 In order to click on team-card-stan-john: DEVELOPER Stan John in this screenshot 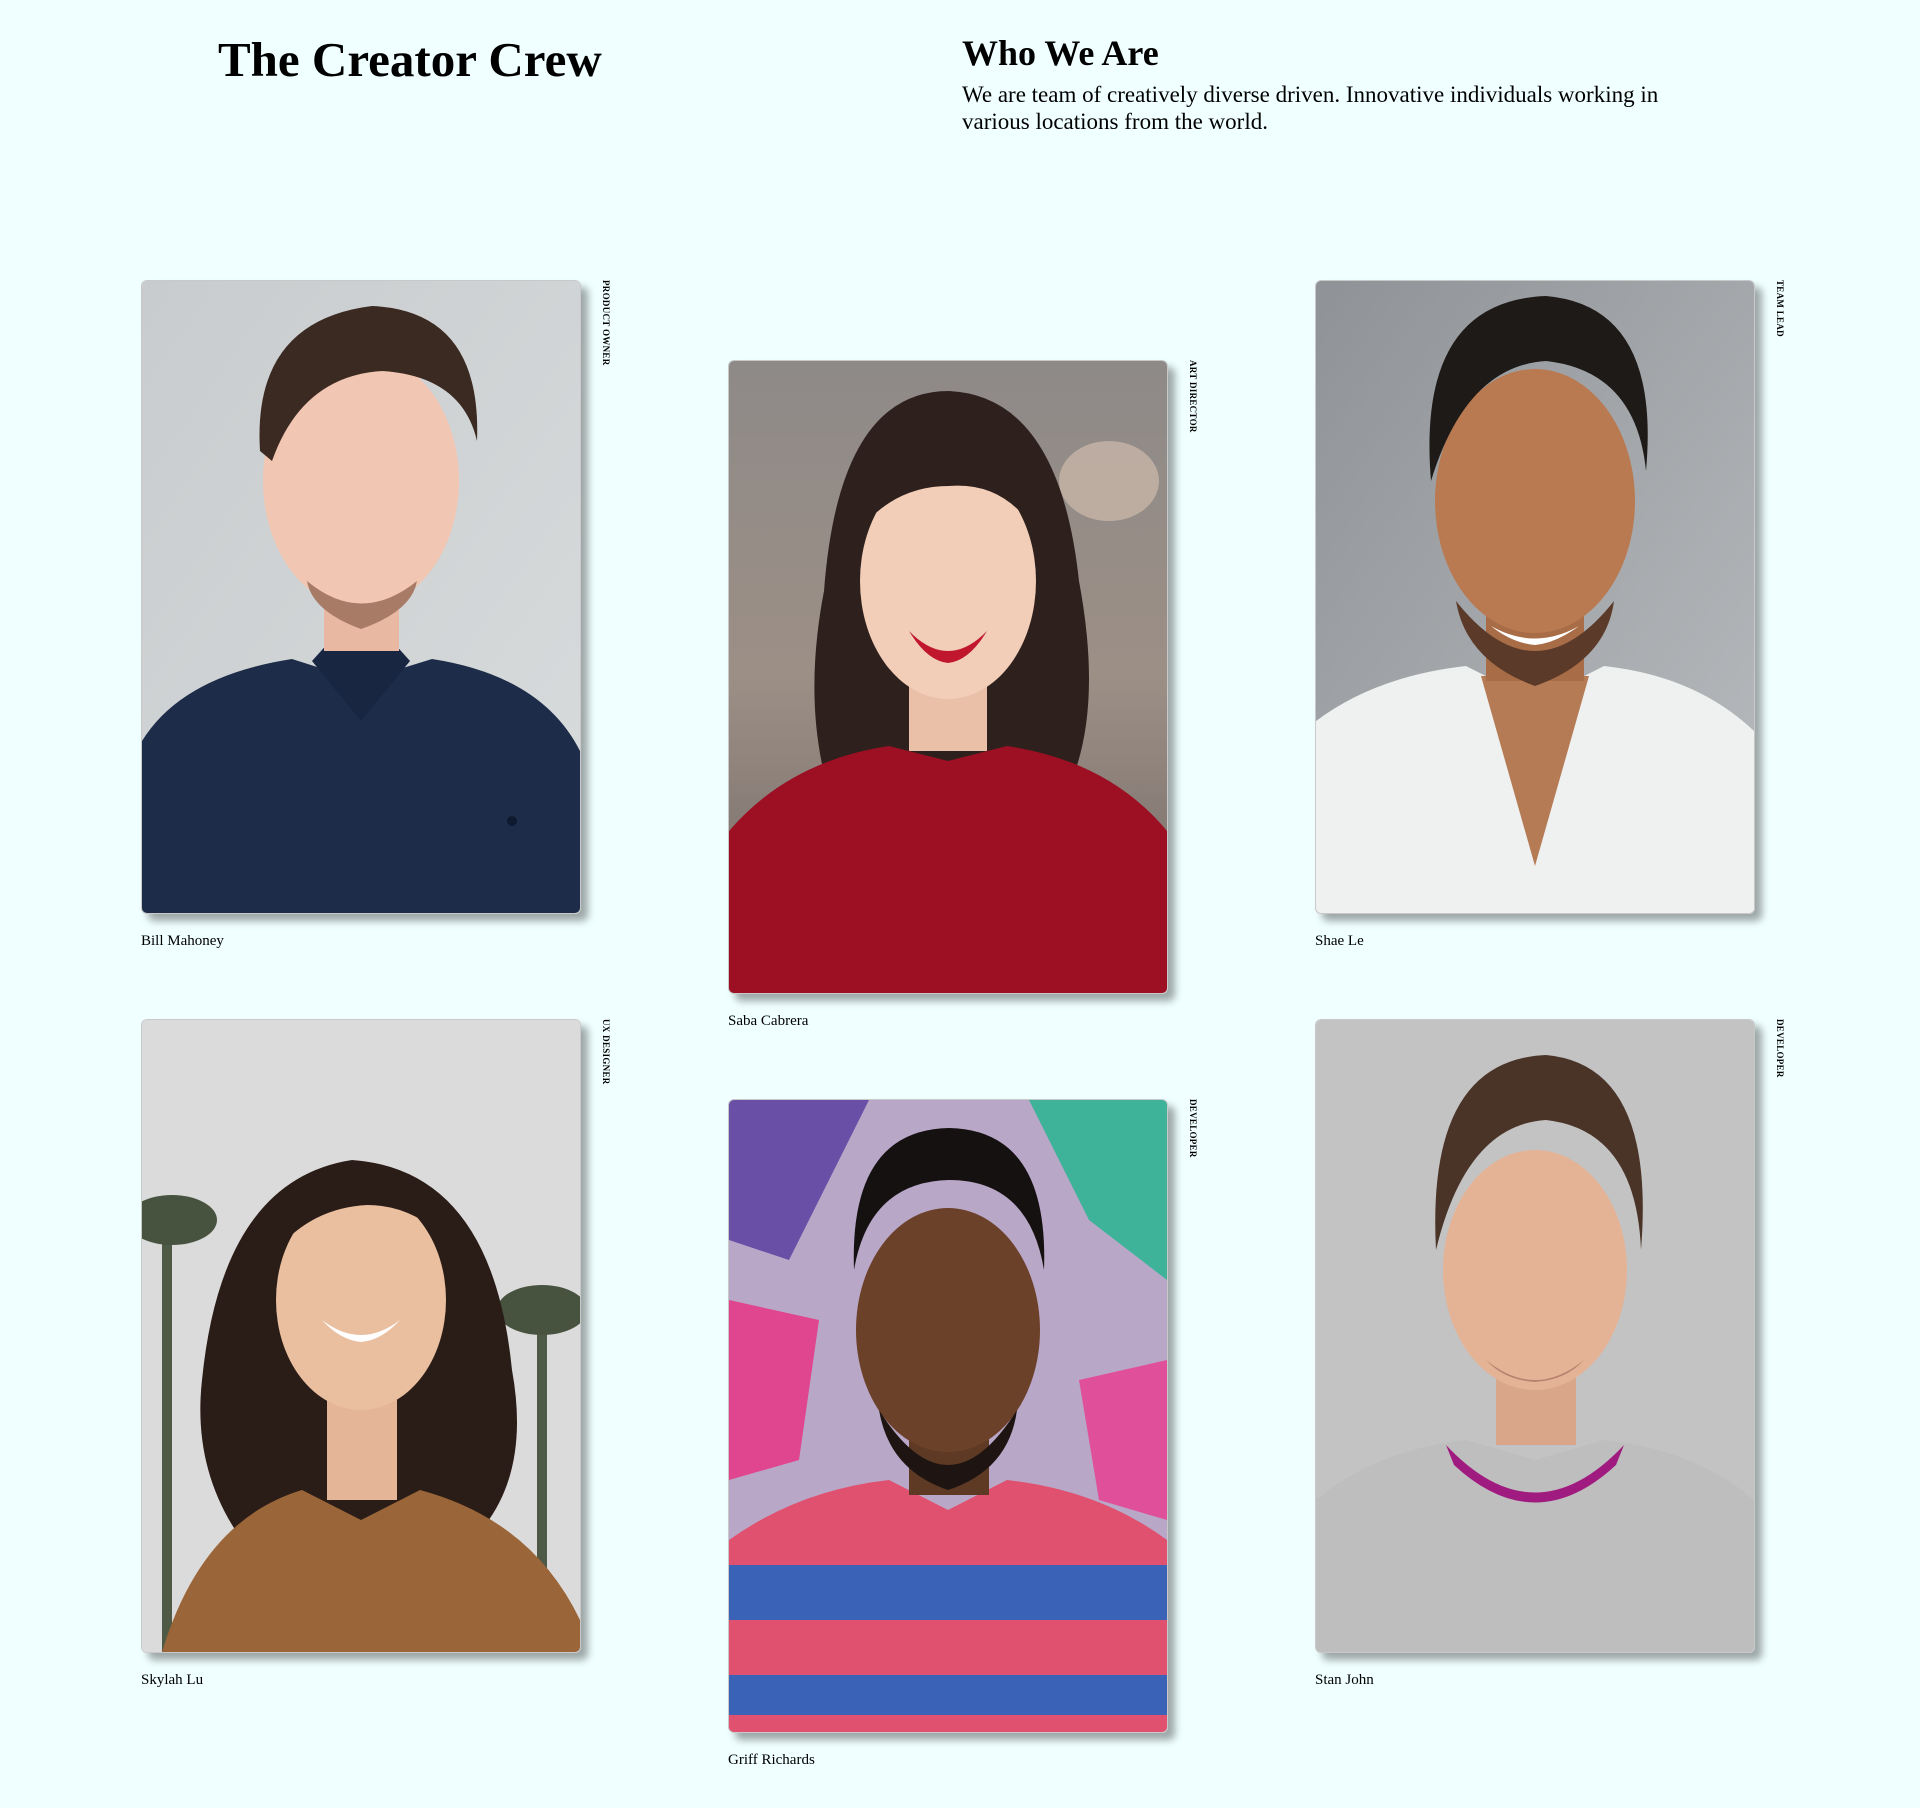, I will do `click(1550, 1354)`.